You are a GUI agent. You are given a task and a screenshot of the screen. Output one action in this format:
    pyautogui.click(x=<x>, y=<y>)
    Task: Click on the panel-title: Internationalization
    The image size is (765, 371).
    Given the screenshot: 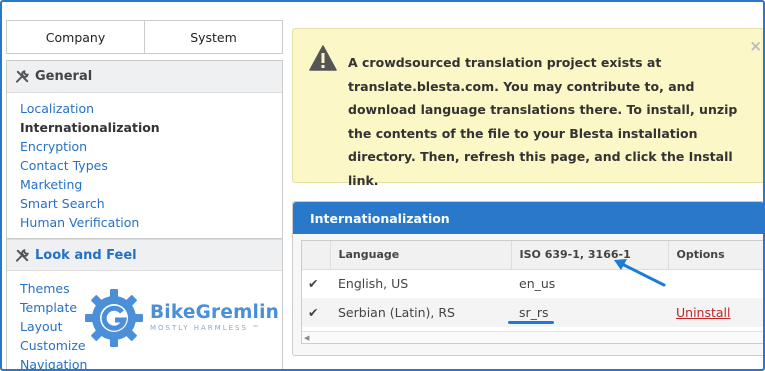 What is the action you would take?
    pyautogui.click(x=528, y=218)
    